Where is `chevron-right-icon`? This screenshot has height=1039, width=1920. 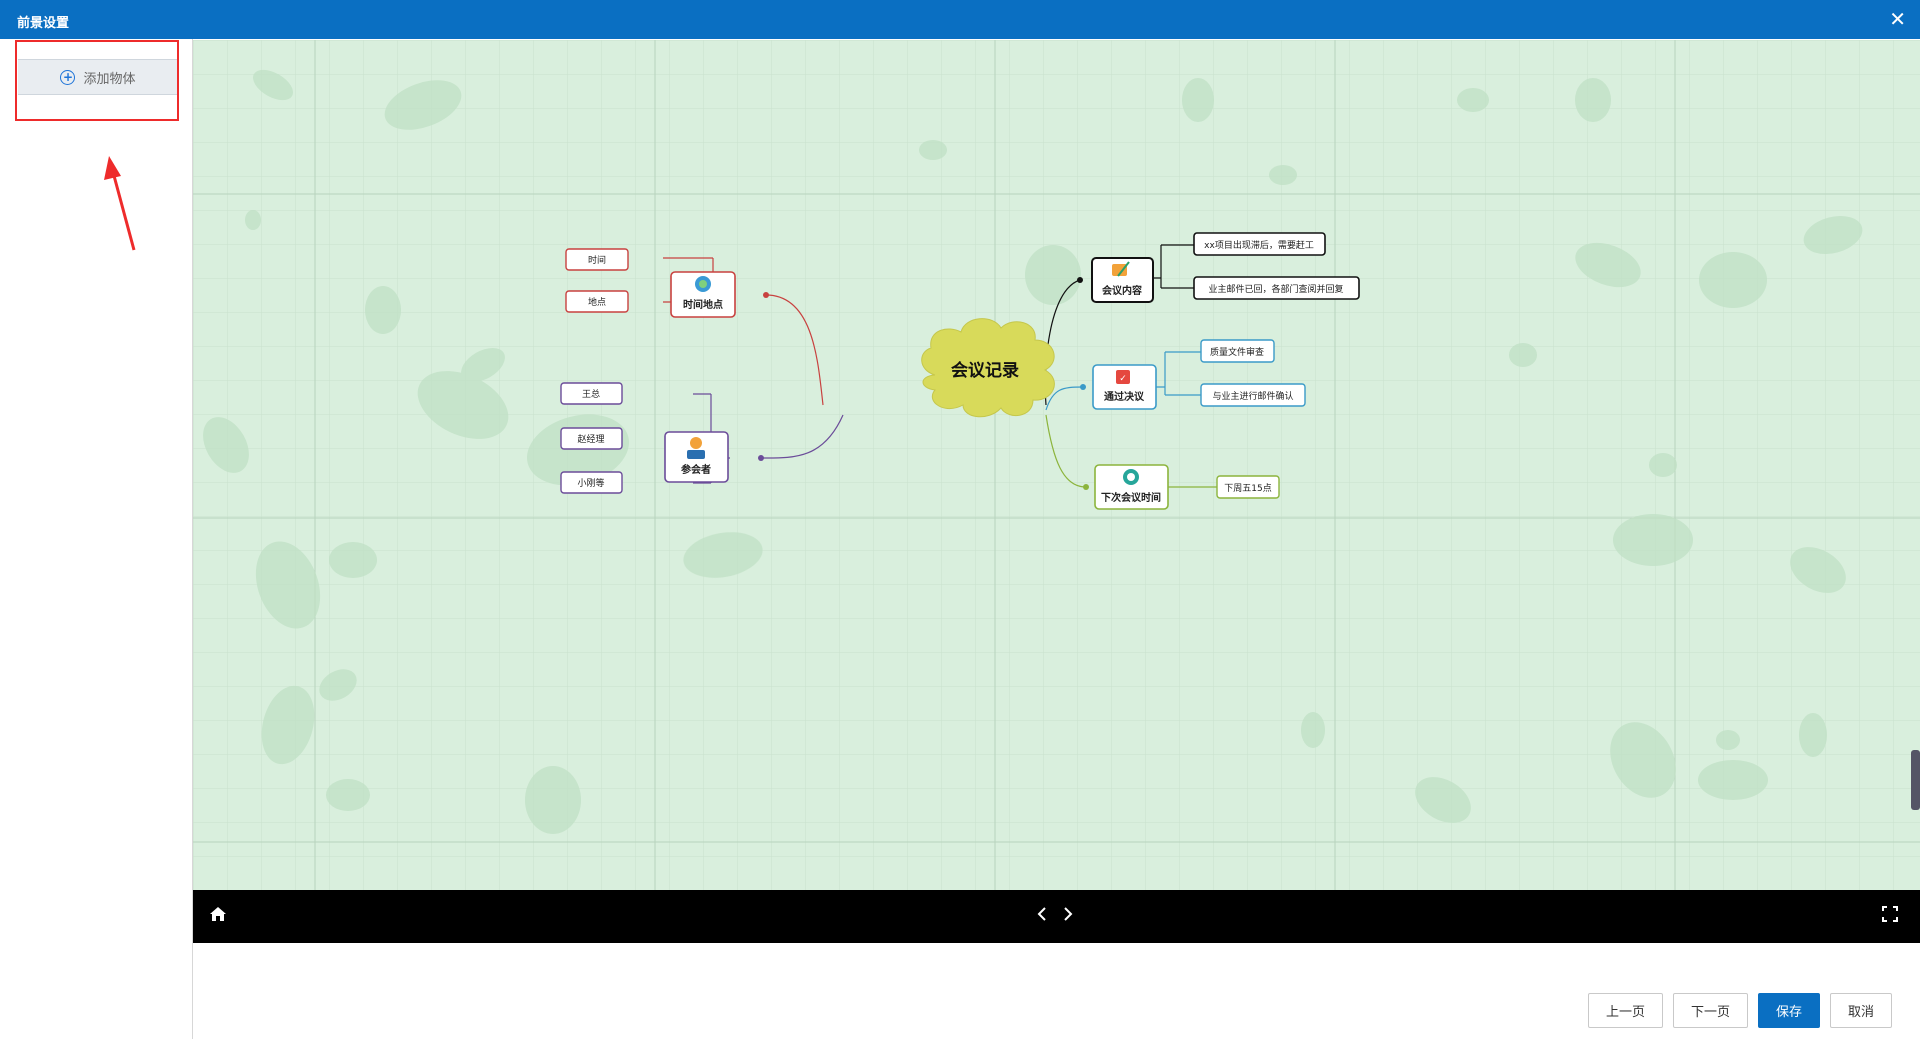 chevron-right-icon is located at coordinates (1068, 916).